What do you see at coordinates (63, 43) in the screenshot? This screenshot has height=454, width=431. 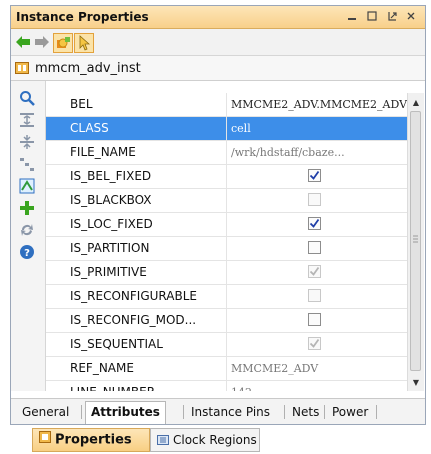 I see `select-instance-icon` at bounding box center [63, 43].